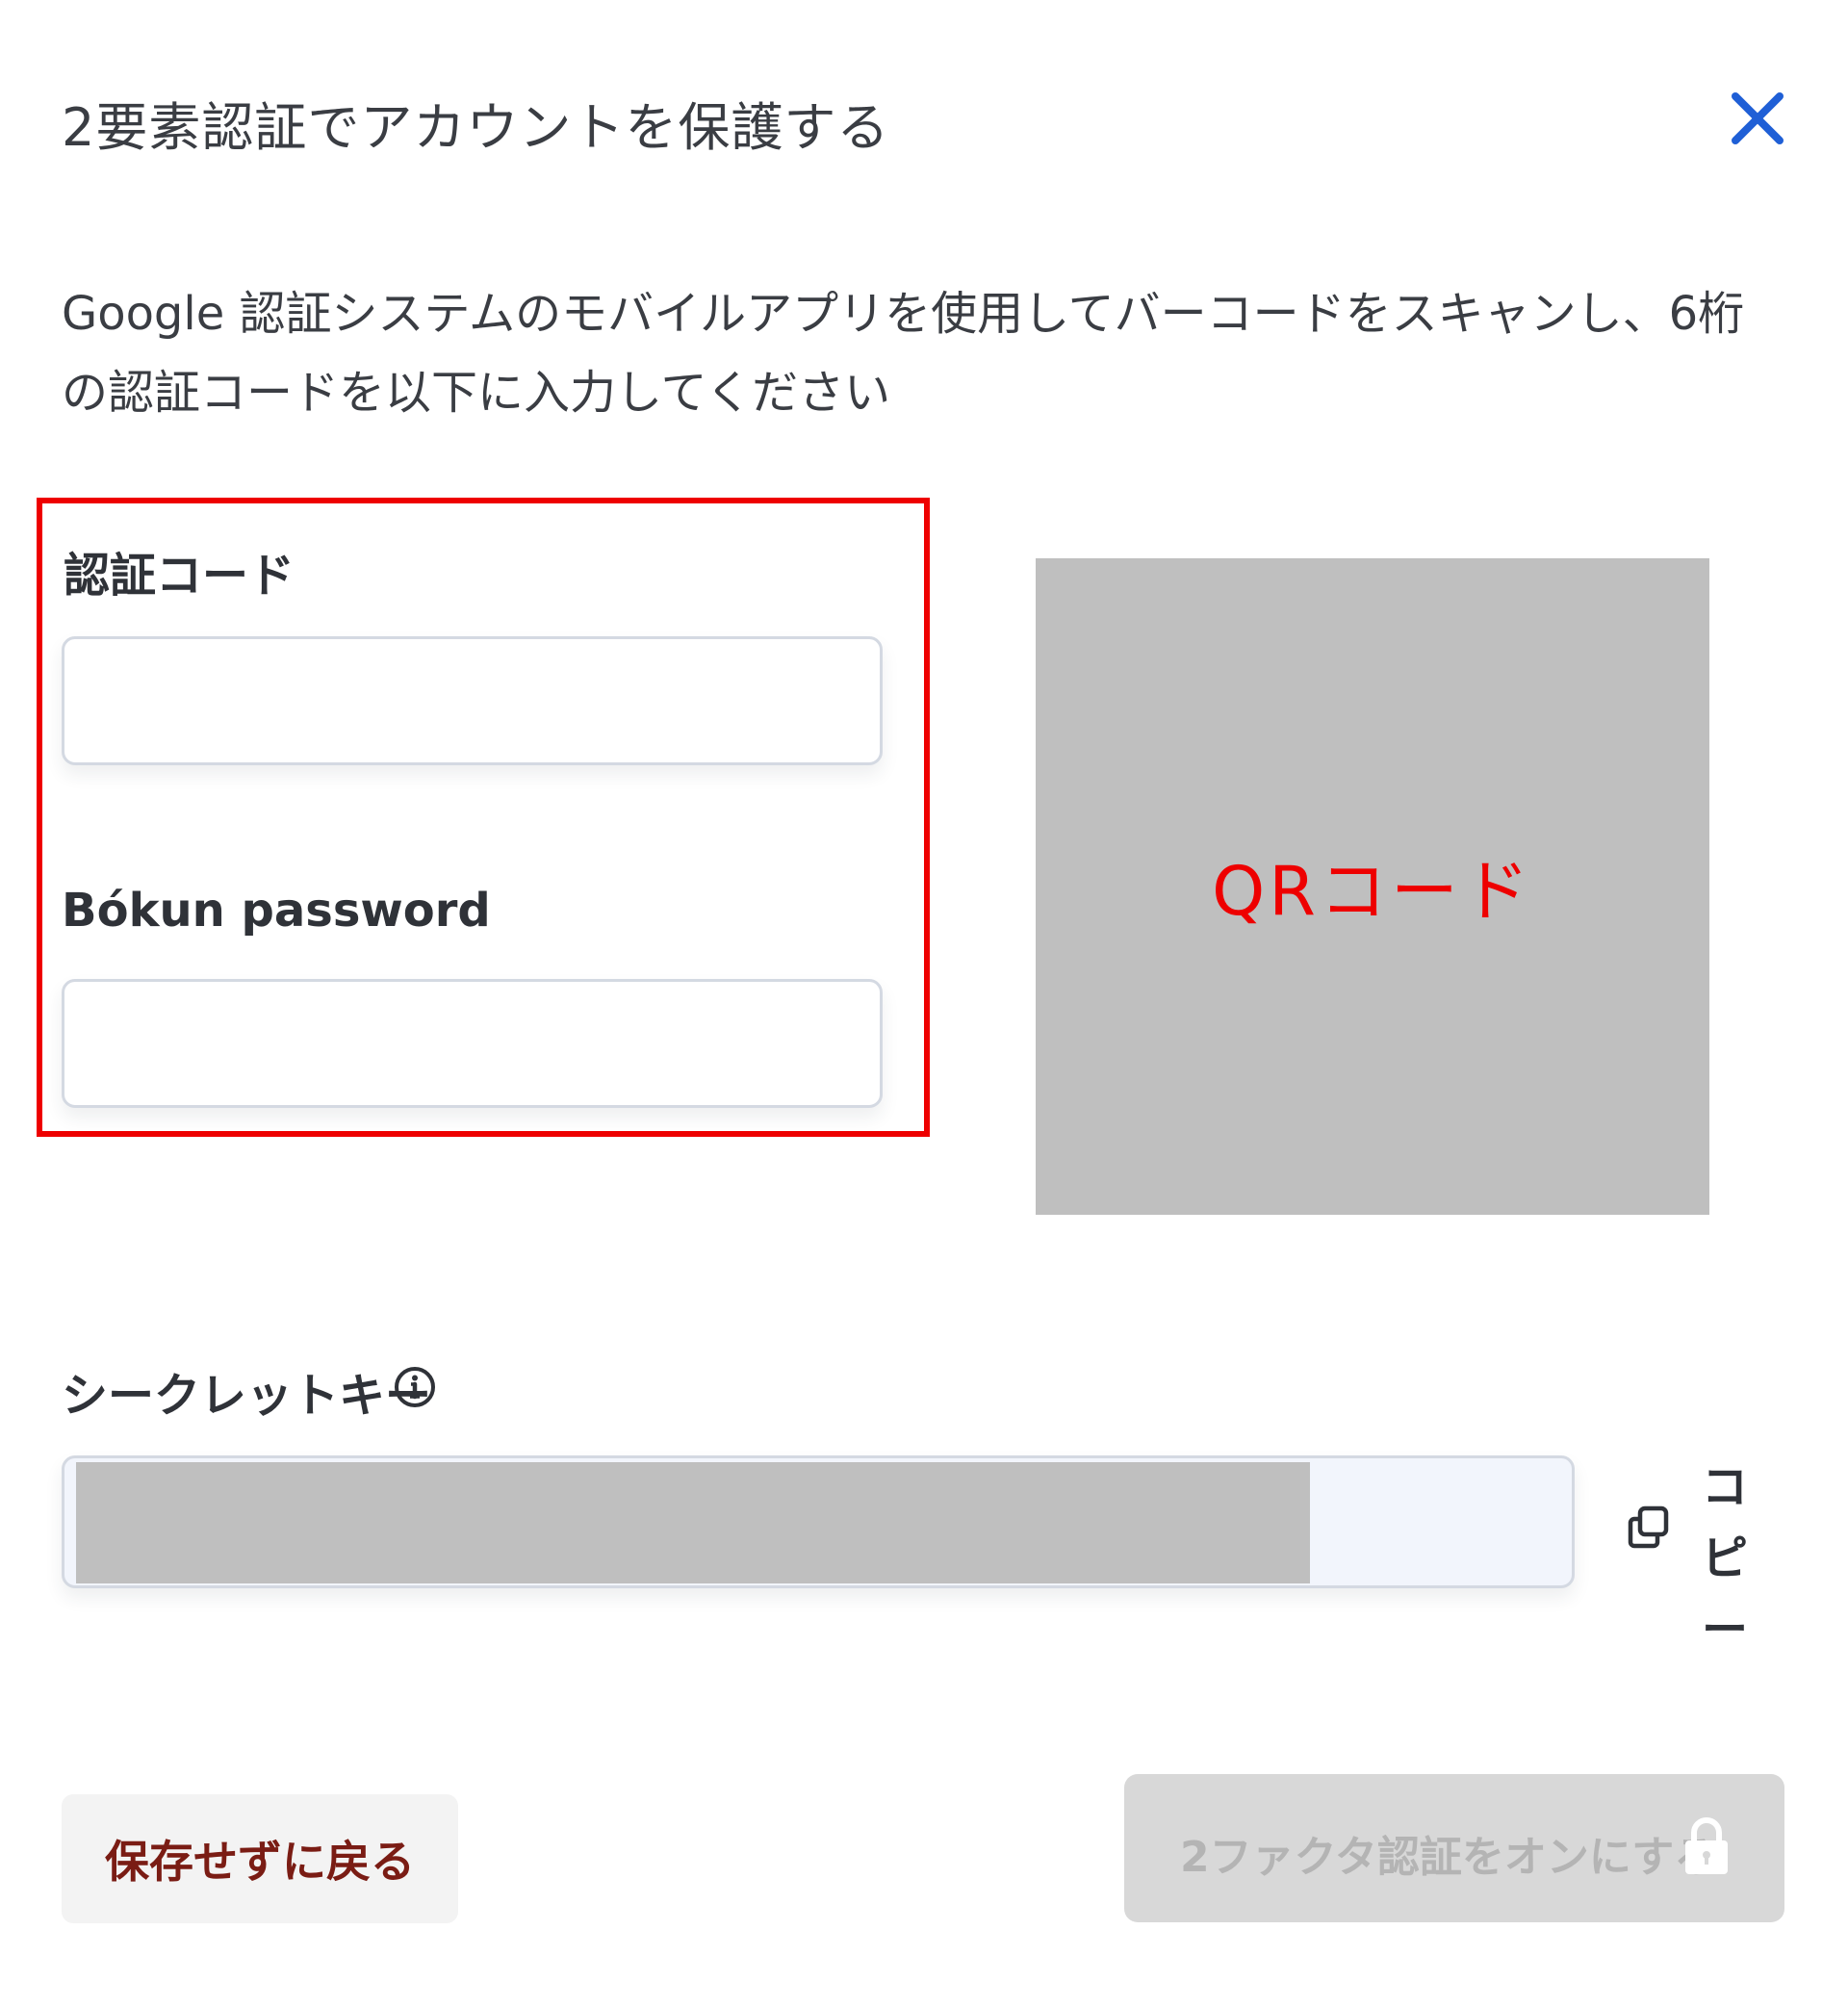  I want to click on copy-button: コピー, so click(1703, 1554).